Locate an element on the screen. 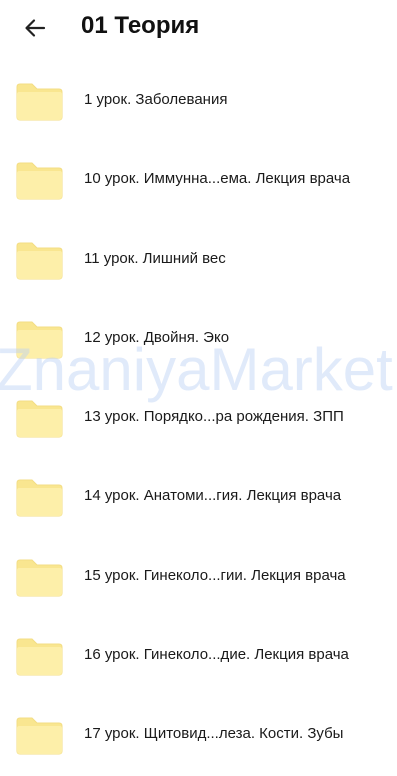 This screenshot has width=397, height=776. list-item: 1 урок. Заболевания is located at coordinates (198, 101).